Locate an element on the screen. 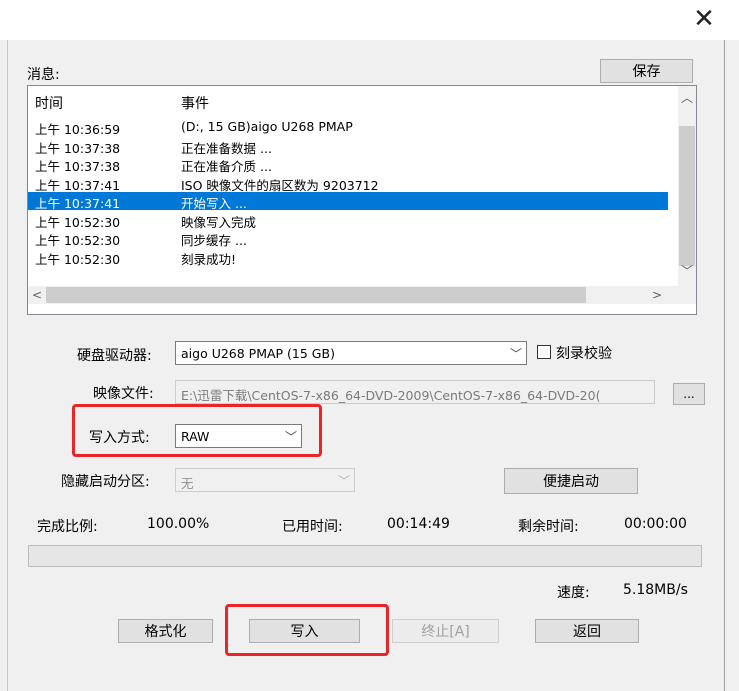  table-row: 上午 10:37:41 ISO 映像文件的扇区数为 9203712 is located at coordinates (348, 183).